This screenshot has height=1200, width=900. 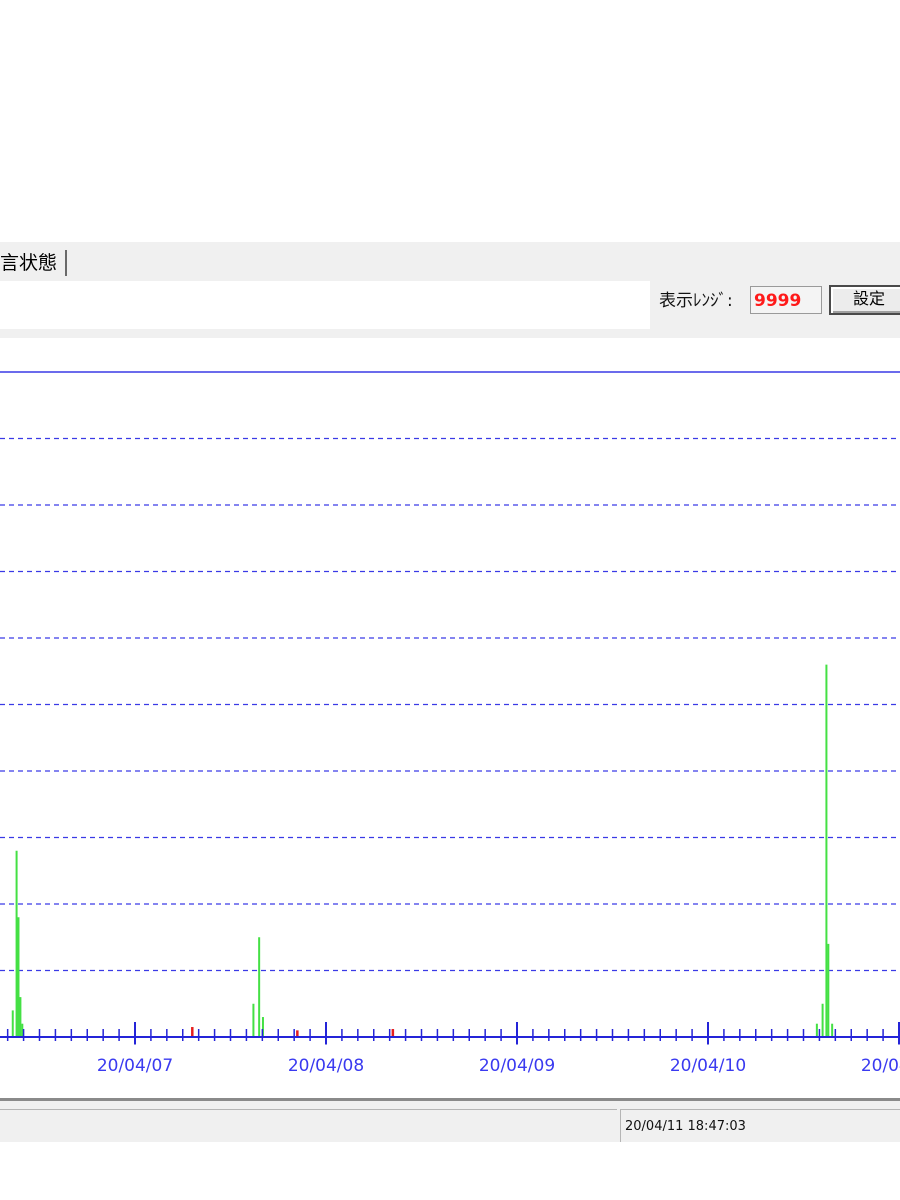 What do you see at coordinates (450, 1171) in the screenshot?
I see `bottom-blank-area` at bounding box center [450, 1171].